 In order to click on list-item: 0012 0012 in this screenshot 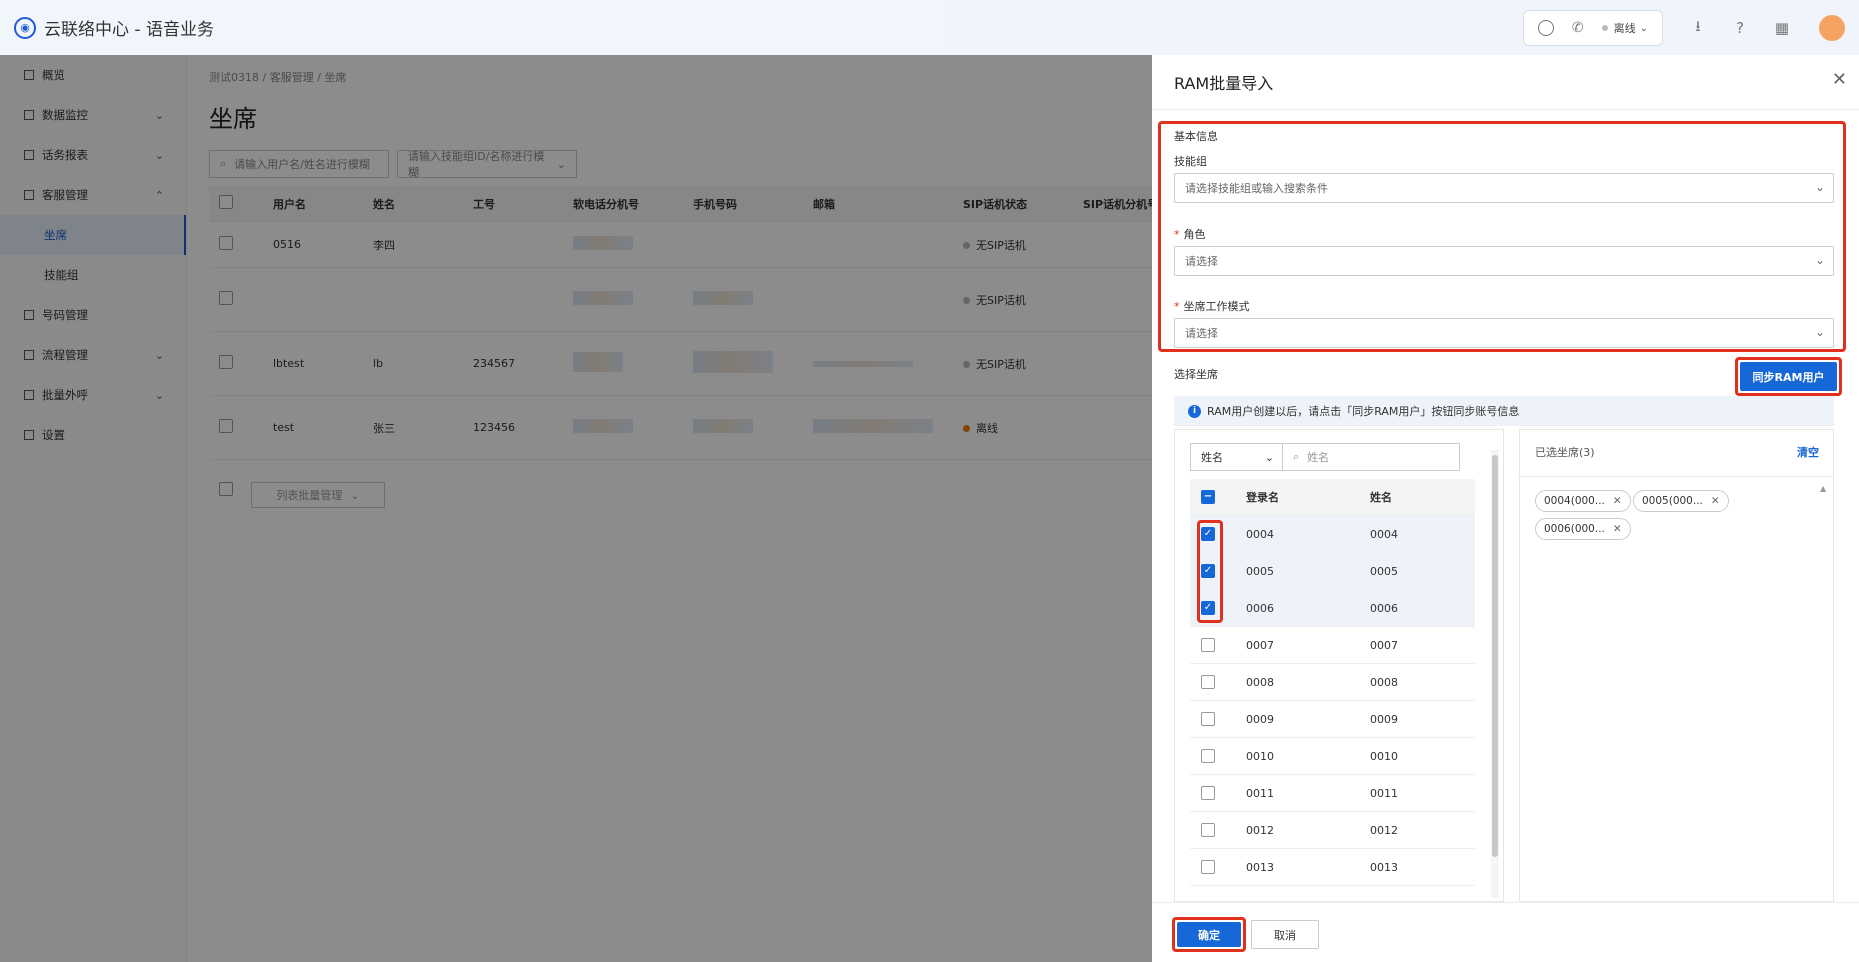, I will do `click(1332, 830)`.